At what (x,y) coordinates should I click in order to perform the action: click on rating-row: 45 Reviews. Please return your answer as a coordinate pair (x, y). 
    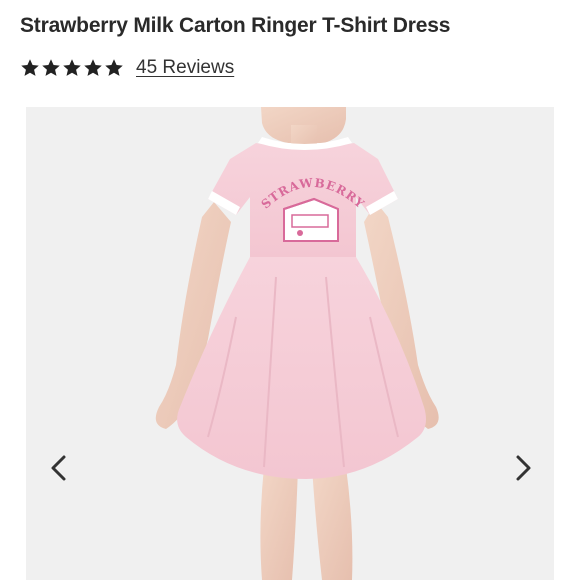
    Looking at the image, I should click on (127, 68).